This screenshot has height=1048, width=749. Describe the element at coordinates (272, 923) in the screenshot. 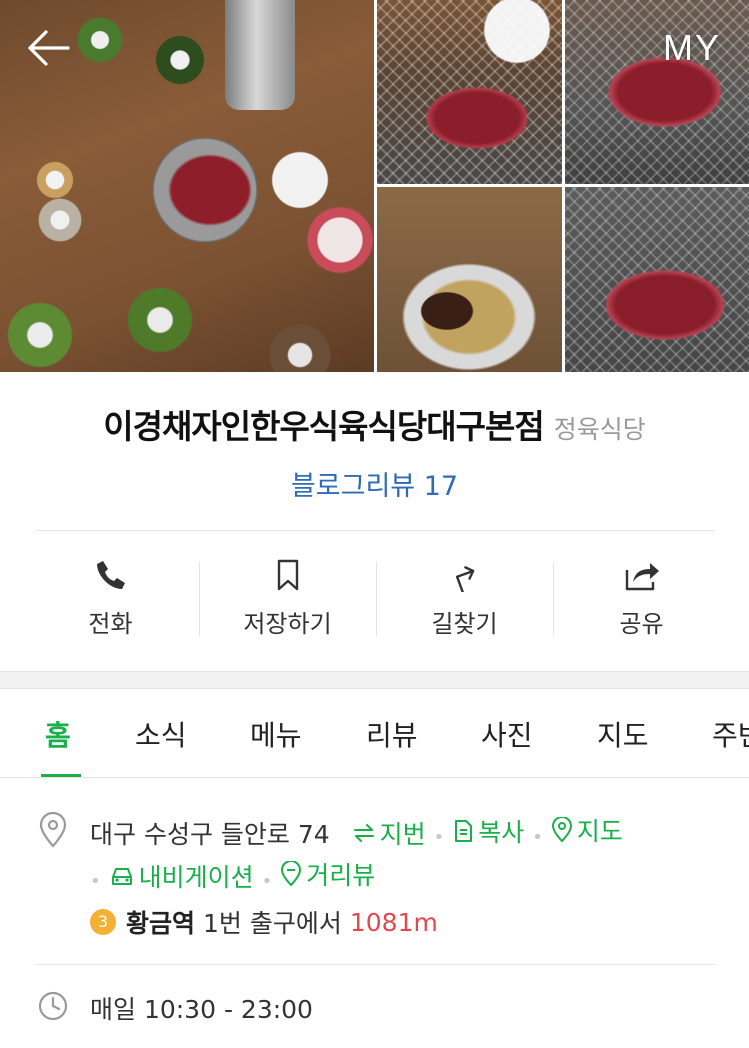

I see `exit-text: 1번 출구에서` at that location.